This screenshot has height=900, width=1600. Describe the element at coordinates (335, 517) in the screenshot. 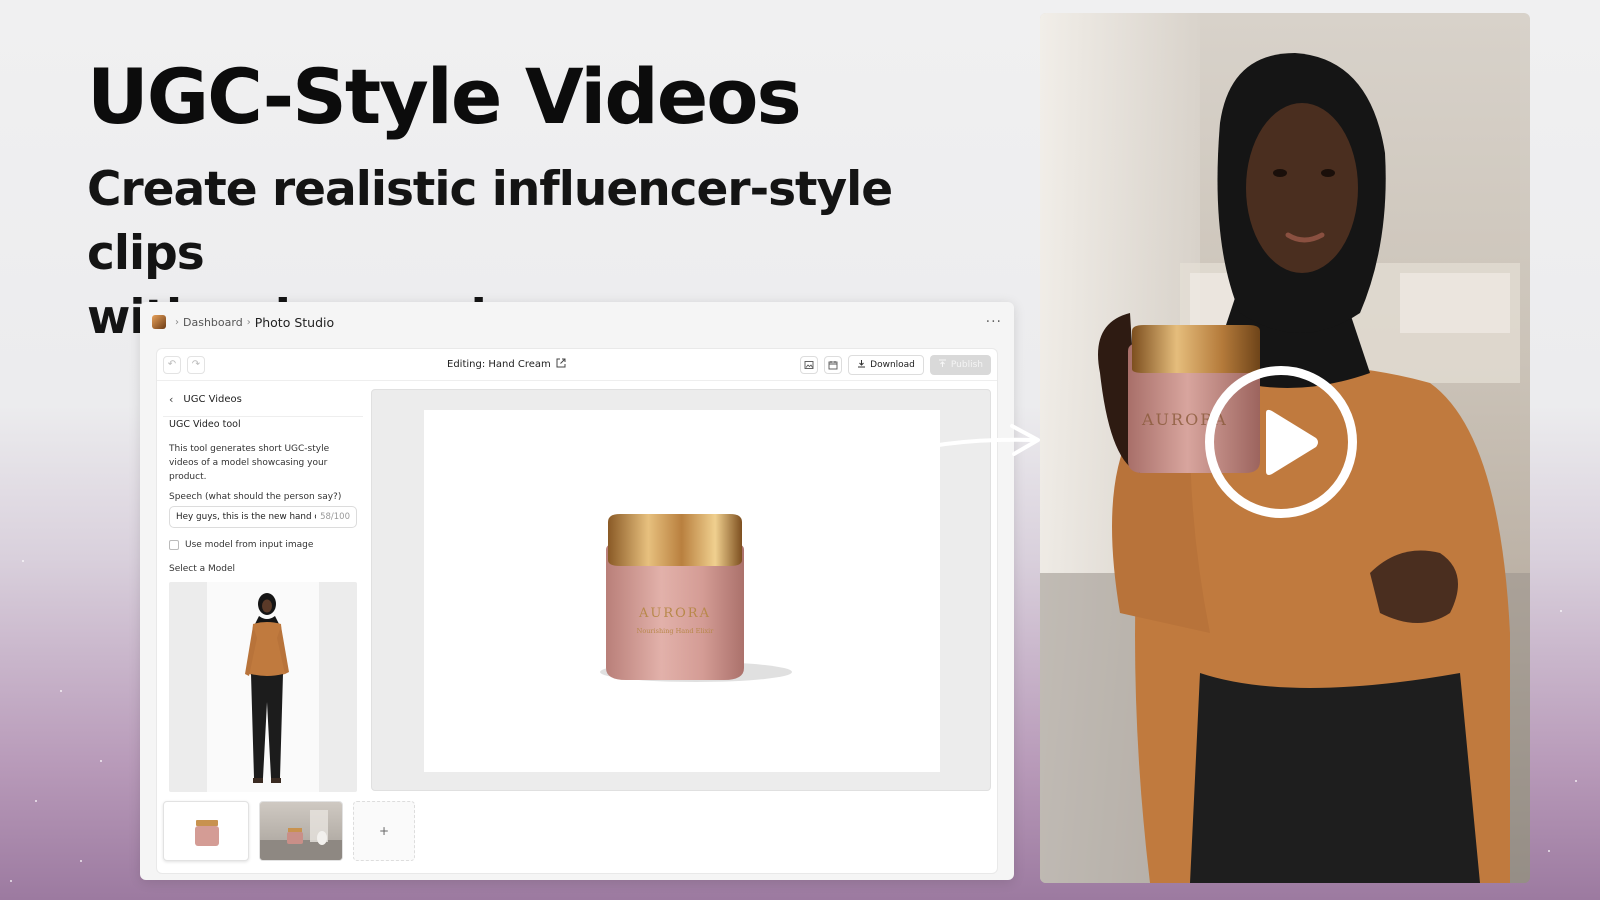

I see `speech-char-count: 58/100` at that location.